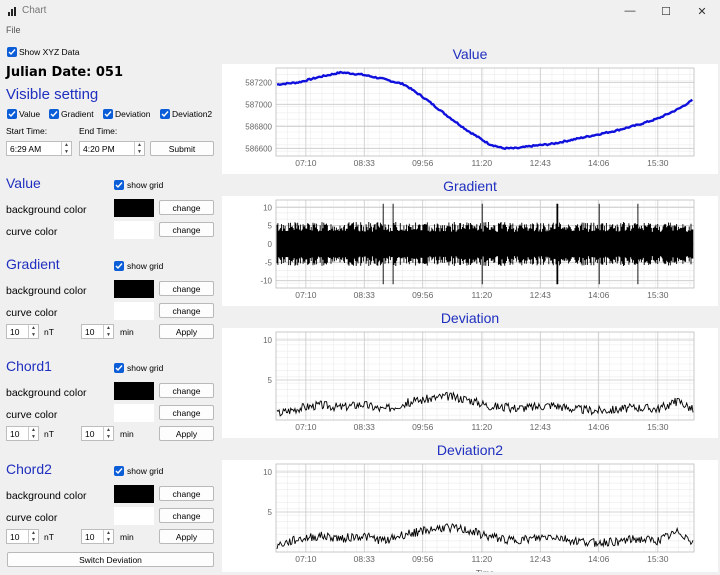 This screenshot has height=575, width=720. What do you see at coordinates (186, 331) in the screenshot?
I see `gradient-apply-button: Apply` at bounding box center [186, 331].